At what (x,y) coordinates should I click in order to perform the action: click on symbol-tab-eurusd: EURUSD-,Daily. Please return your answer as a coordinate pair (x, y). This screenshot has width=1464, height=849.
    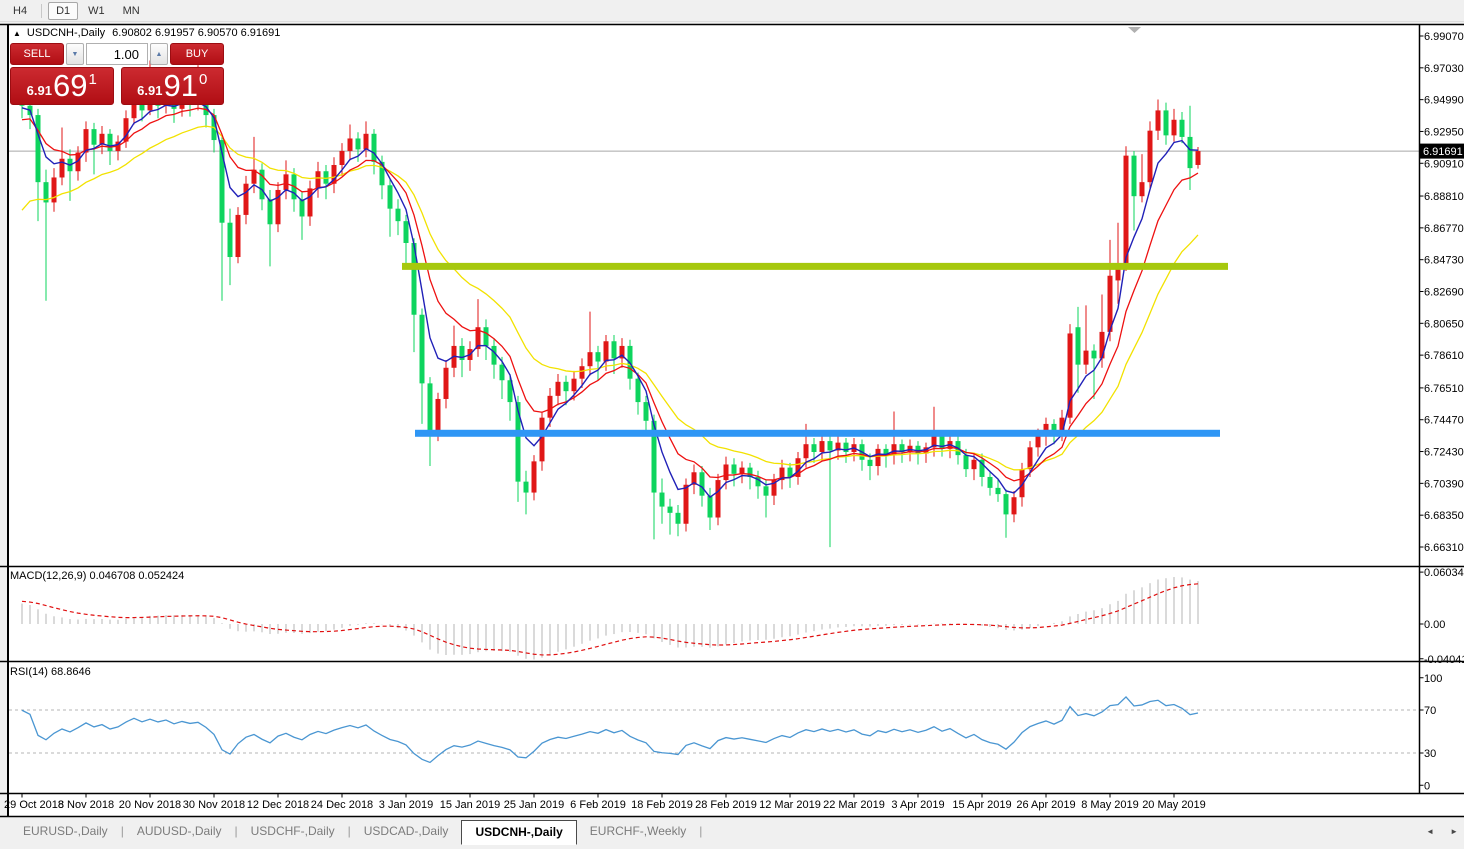
    Looking at the image, I should click on (65, 831).